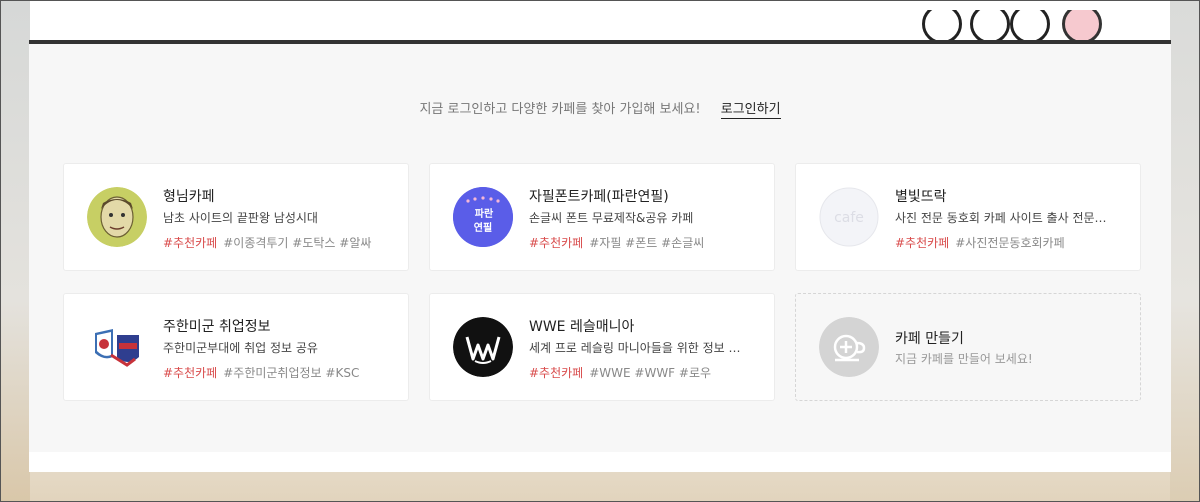  I want to click on background-right, so click(1185, 251).